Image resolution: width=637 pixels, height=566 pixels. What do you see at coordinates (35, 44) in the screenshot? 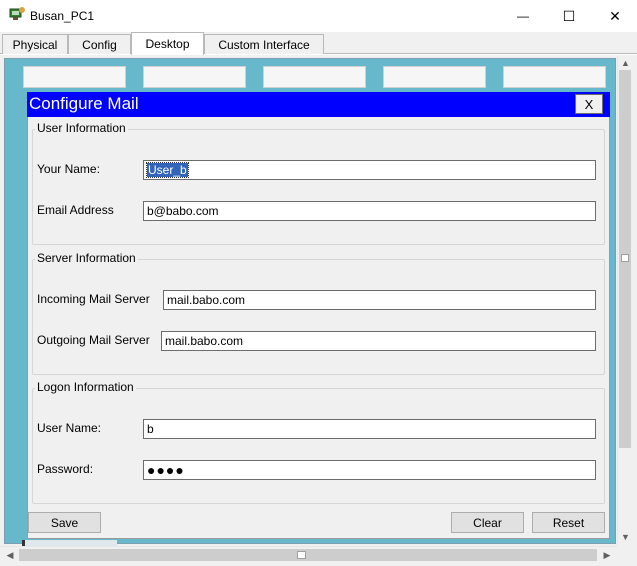
I see `tab-physical: Physical` at bounding box center [35, 44].